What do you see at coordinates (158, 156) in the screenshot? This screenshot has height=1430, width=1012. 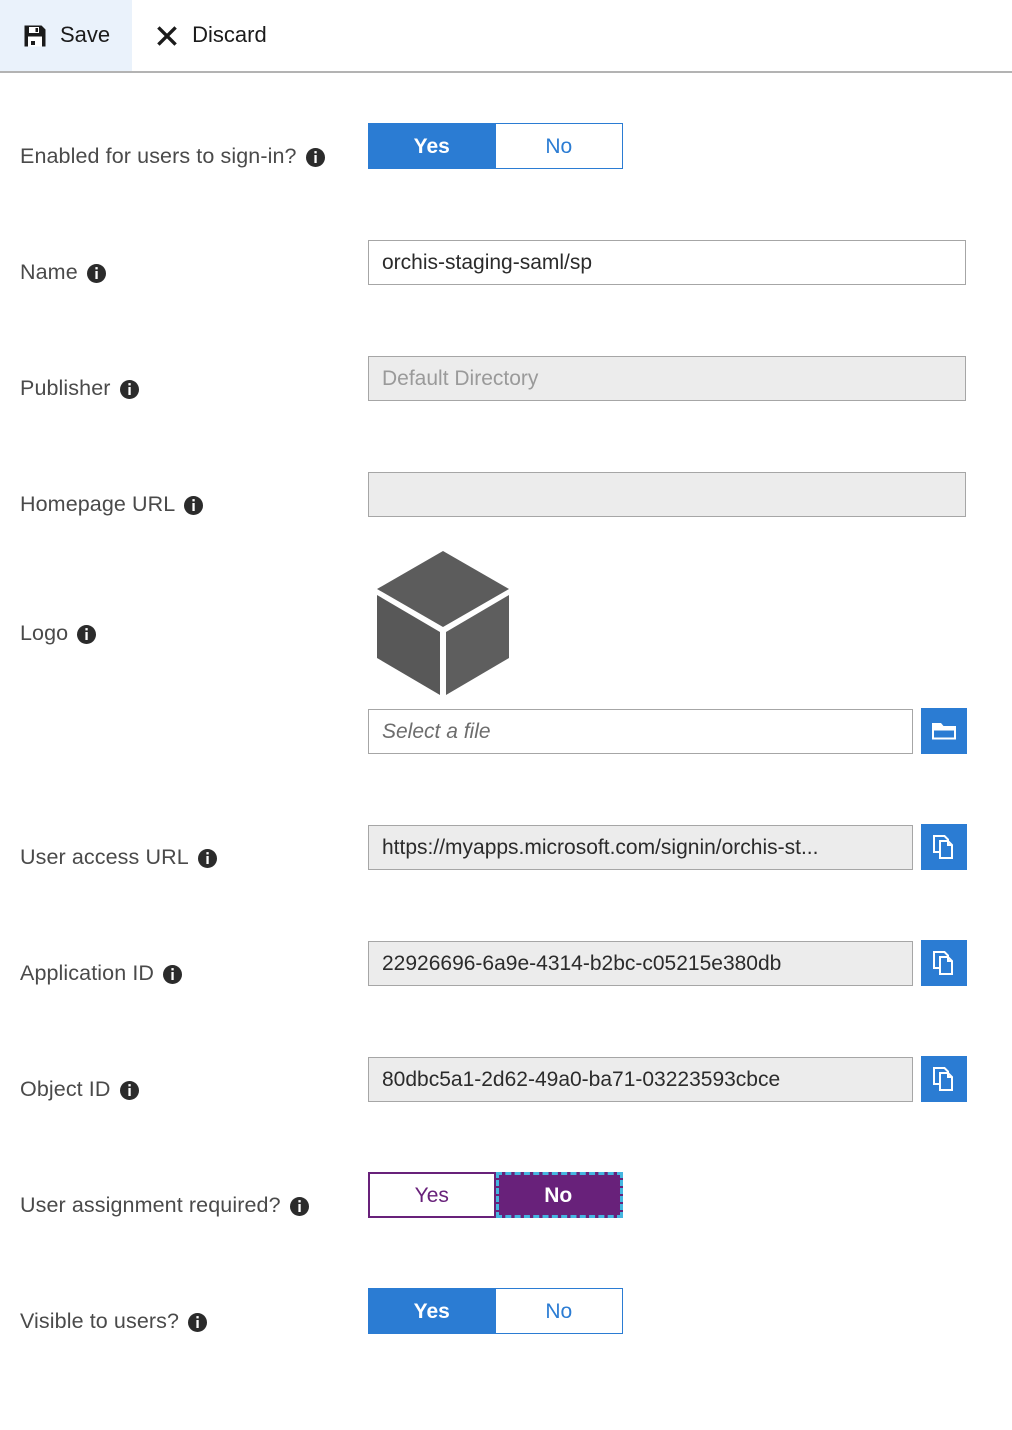 I see `label-text: Enabled for users to sign-in?` at bounding box center [158, 156].